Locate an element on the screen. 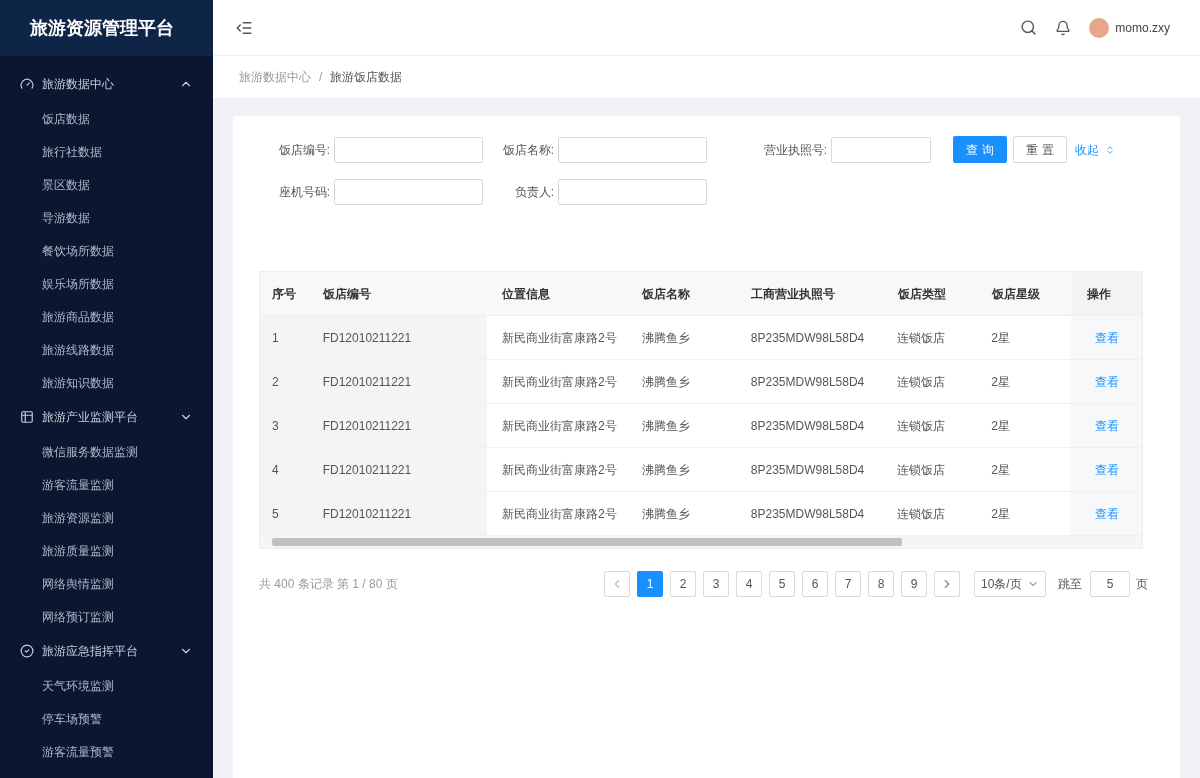  menu-group: 旅游产业监测平台 is located at coordinates (106, 417).